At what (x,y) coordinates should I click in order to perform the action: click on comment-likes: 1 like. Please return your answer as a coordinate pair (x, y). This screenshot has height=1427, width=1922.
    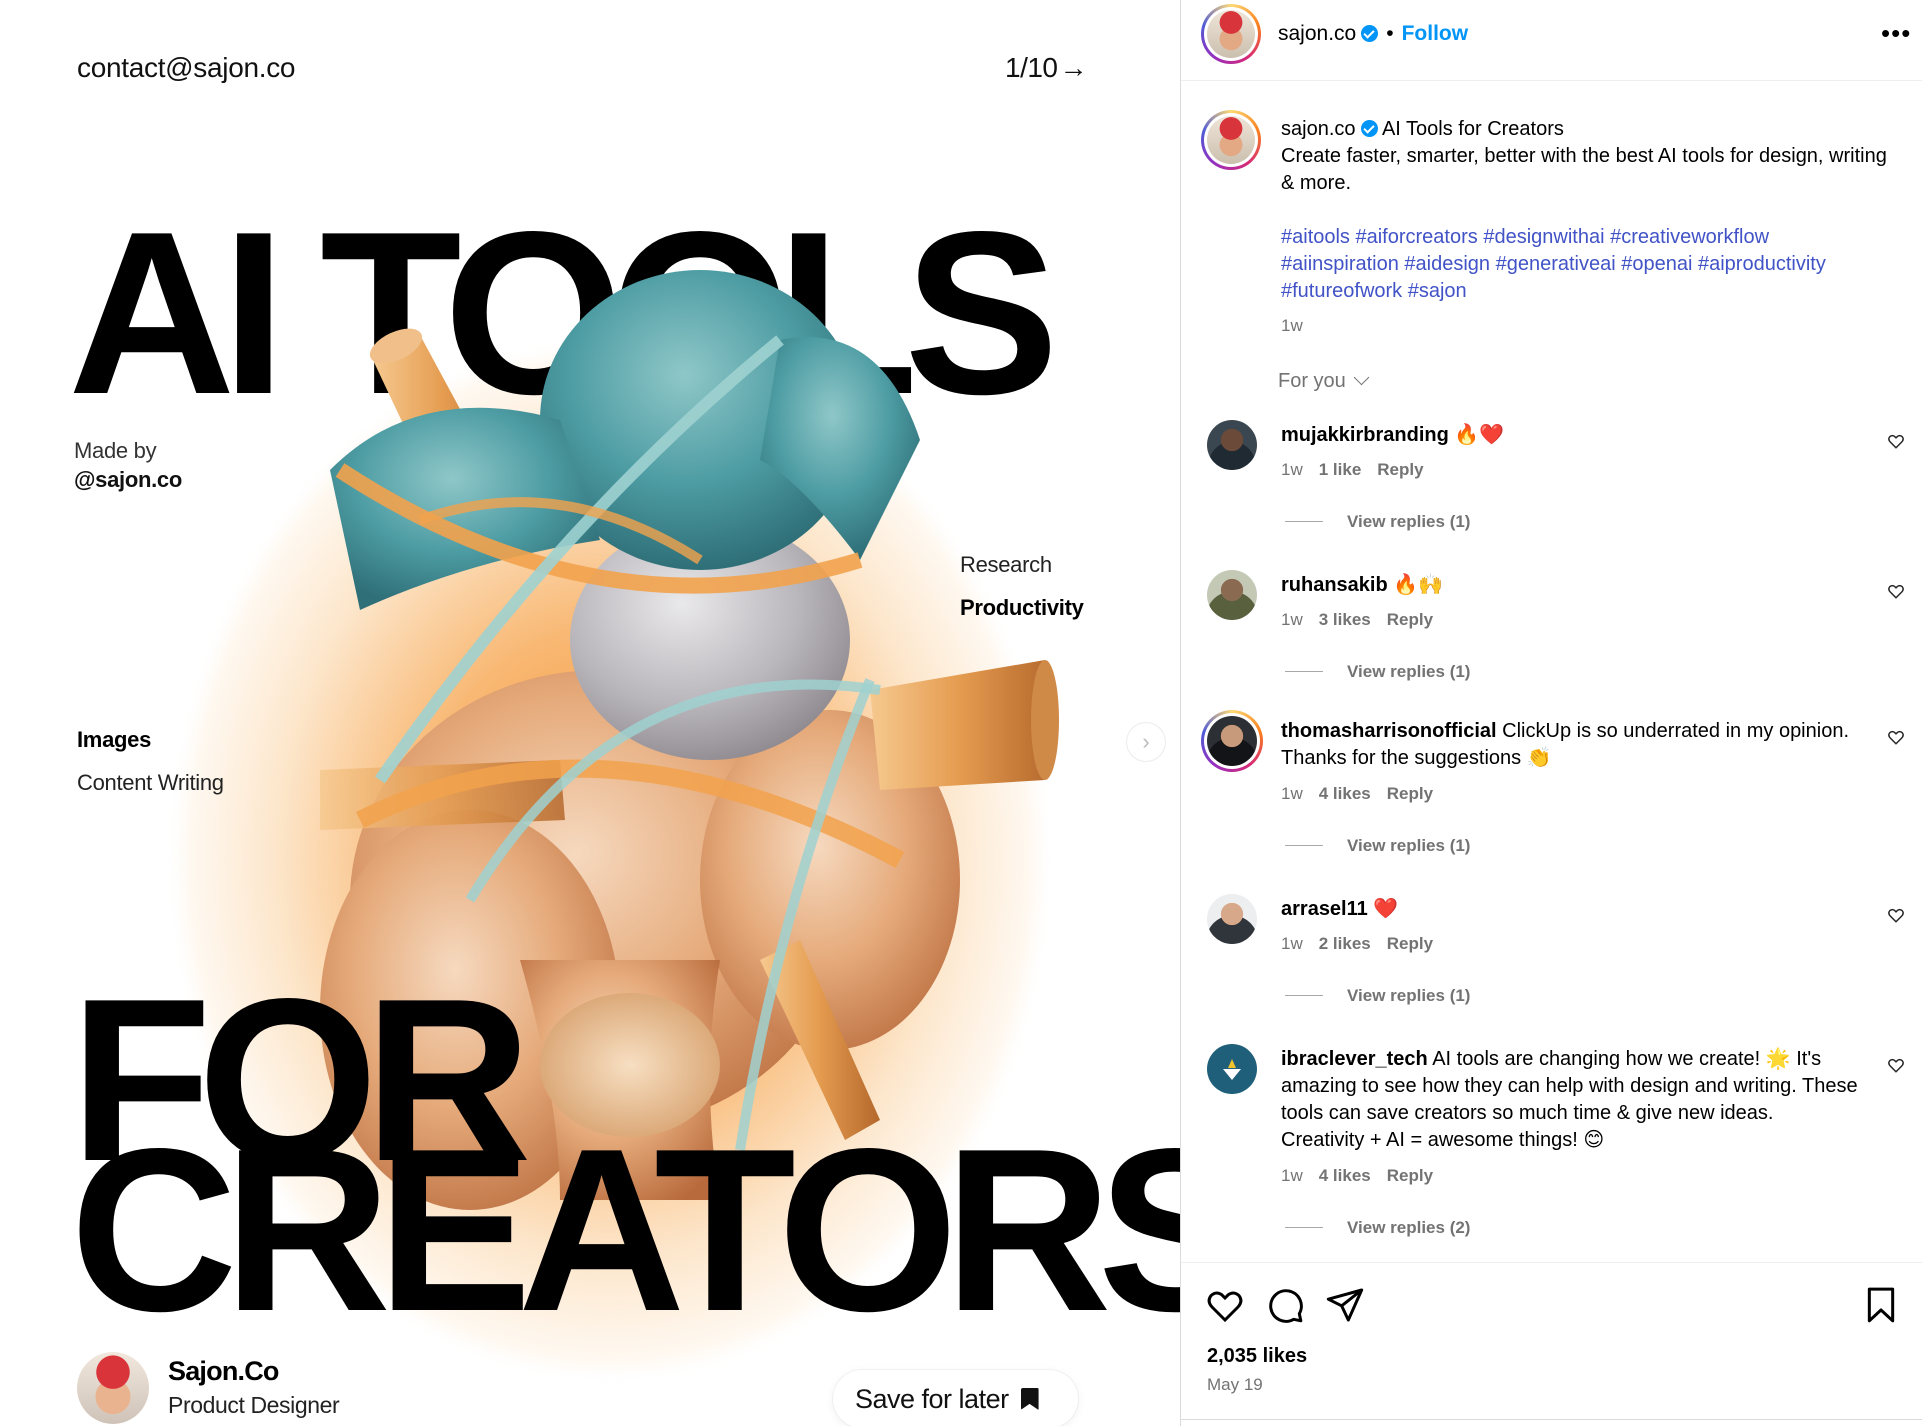
    Looking at the image, I should click on (1340, 469).